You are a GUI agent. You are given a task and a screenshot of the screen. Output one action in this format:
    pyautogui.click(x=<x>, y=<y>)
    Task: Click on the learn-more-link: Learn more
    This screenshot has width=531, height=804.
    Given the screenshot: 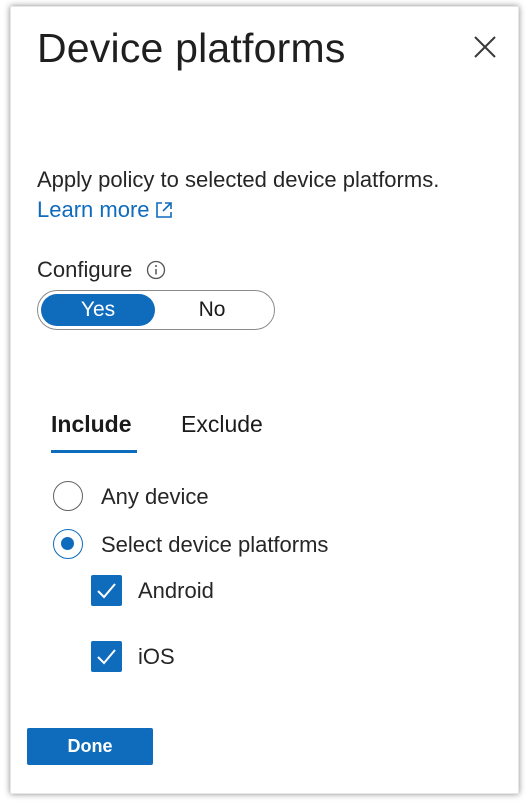 What is the action you would take?
    pyautogui.click(x=105, y=210)
    